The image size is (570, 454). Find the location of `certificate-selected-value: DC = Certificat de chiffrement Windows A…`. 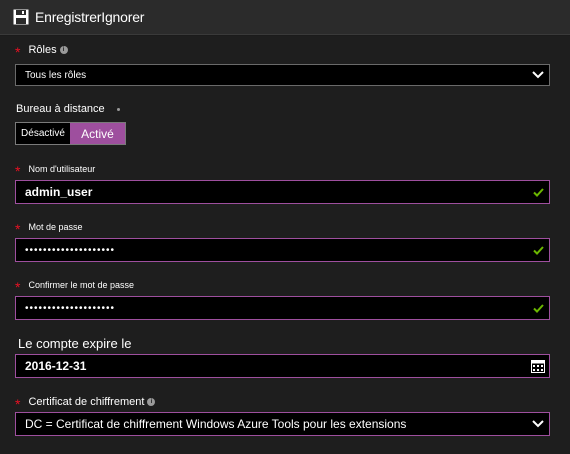

certificate-selected-value: DC = Certificat de chiffrement Windows A… is located at coordinates (216, 424).